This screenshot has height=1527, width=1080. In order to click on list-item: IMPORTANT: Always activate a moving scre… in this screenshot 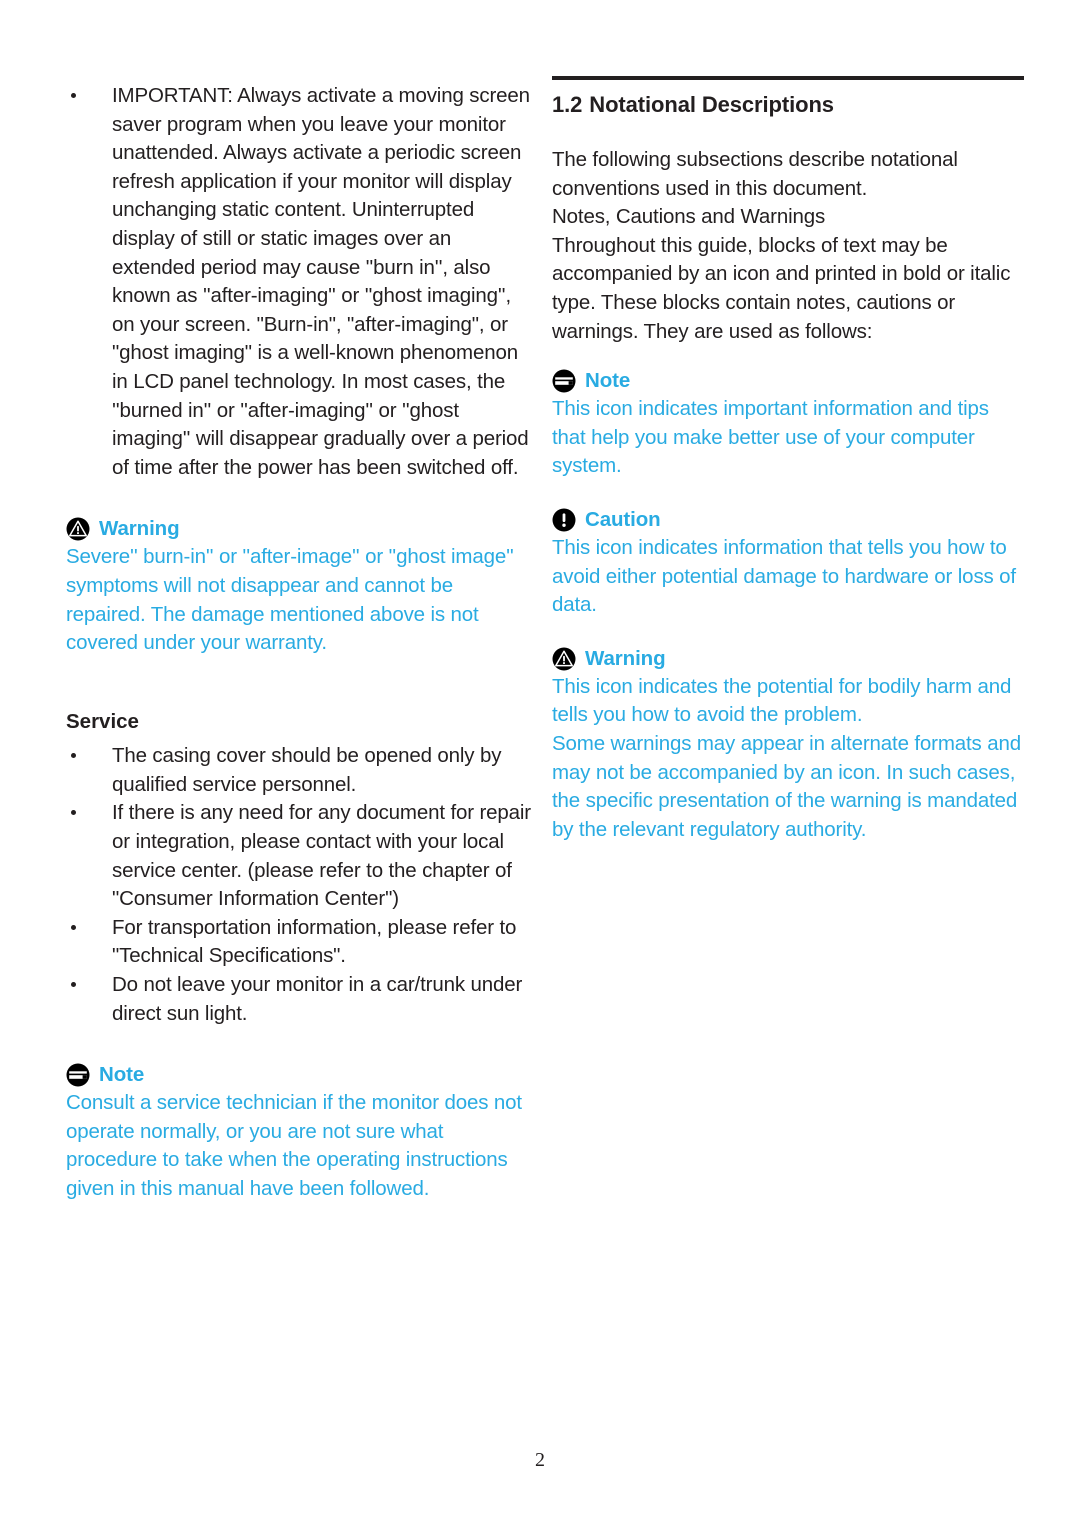, I will do `click(302, 282)`.